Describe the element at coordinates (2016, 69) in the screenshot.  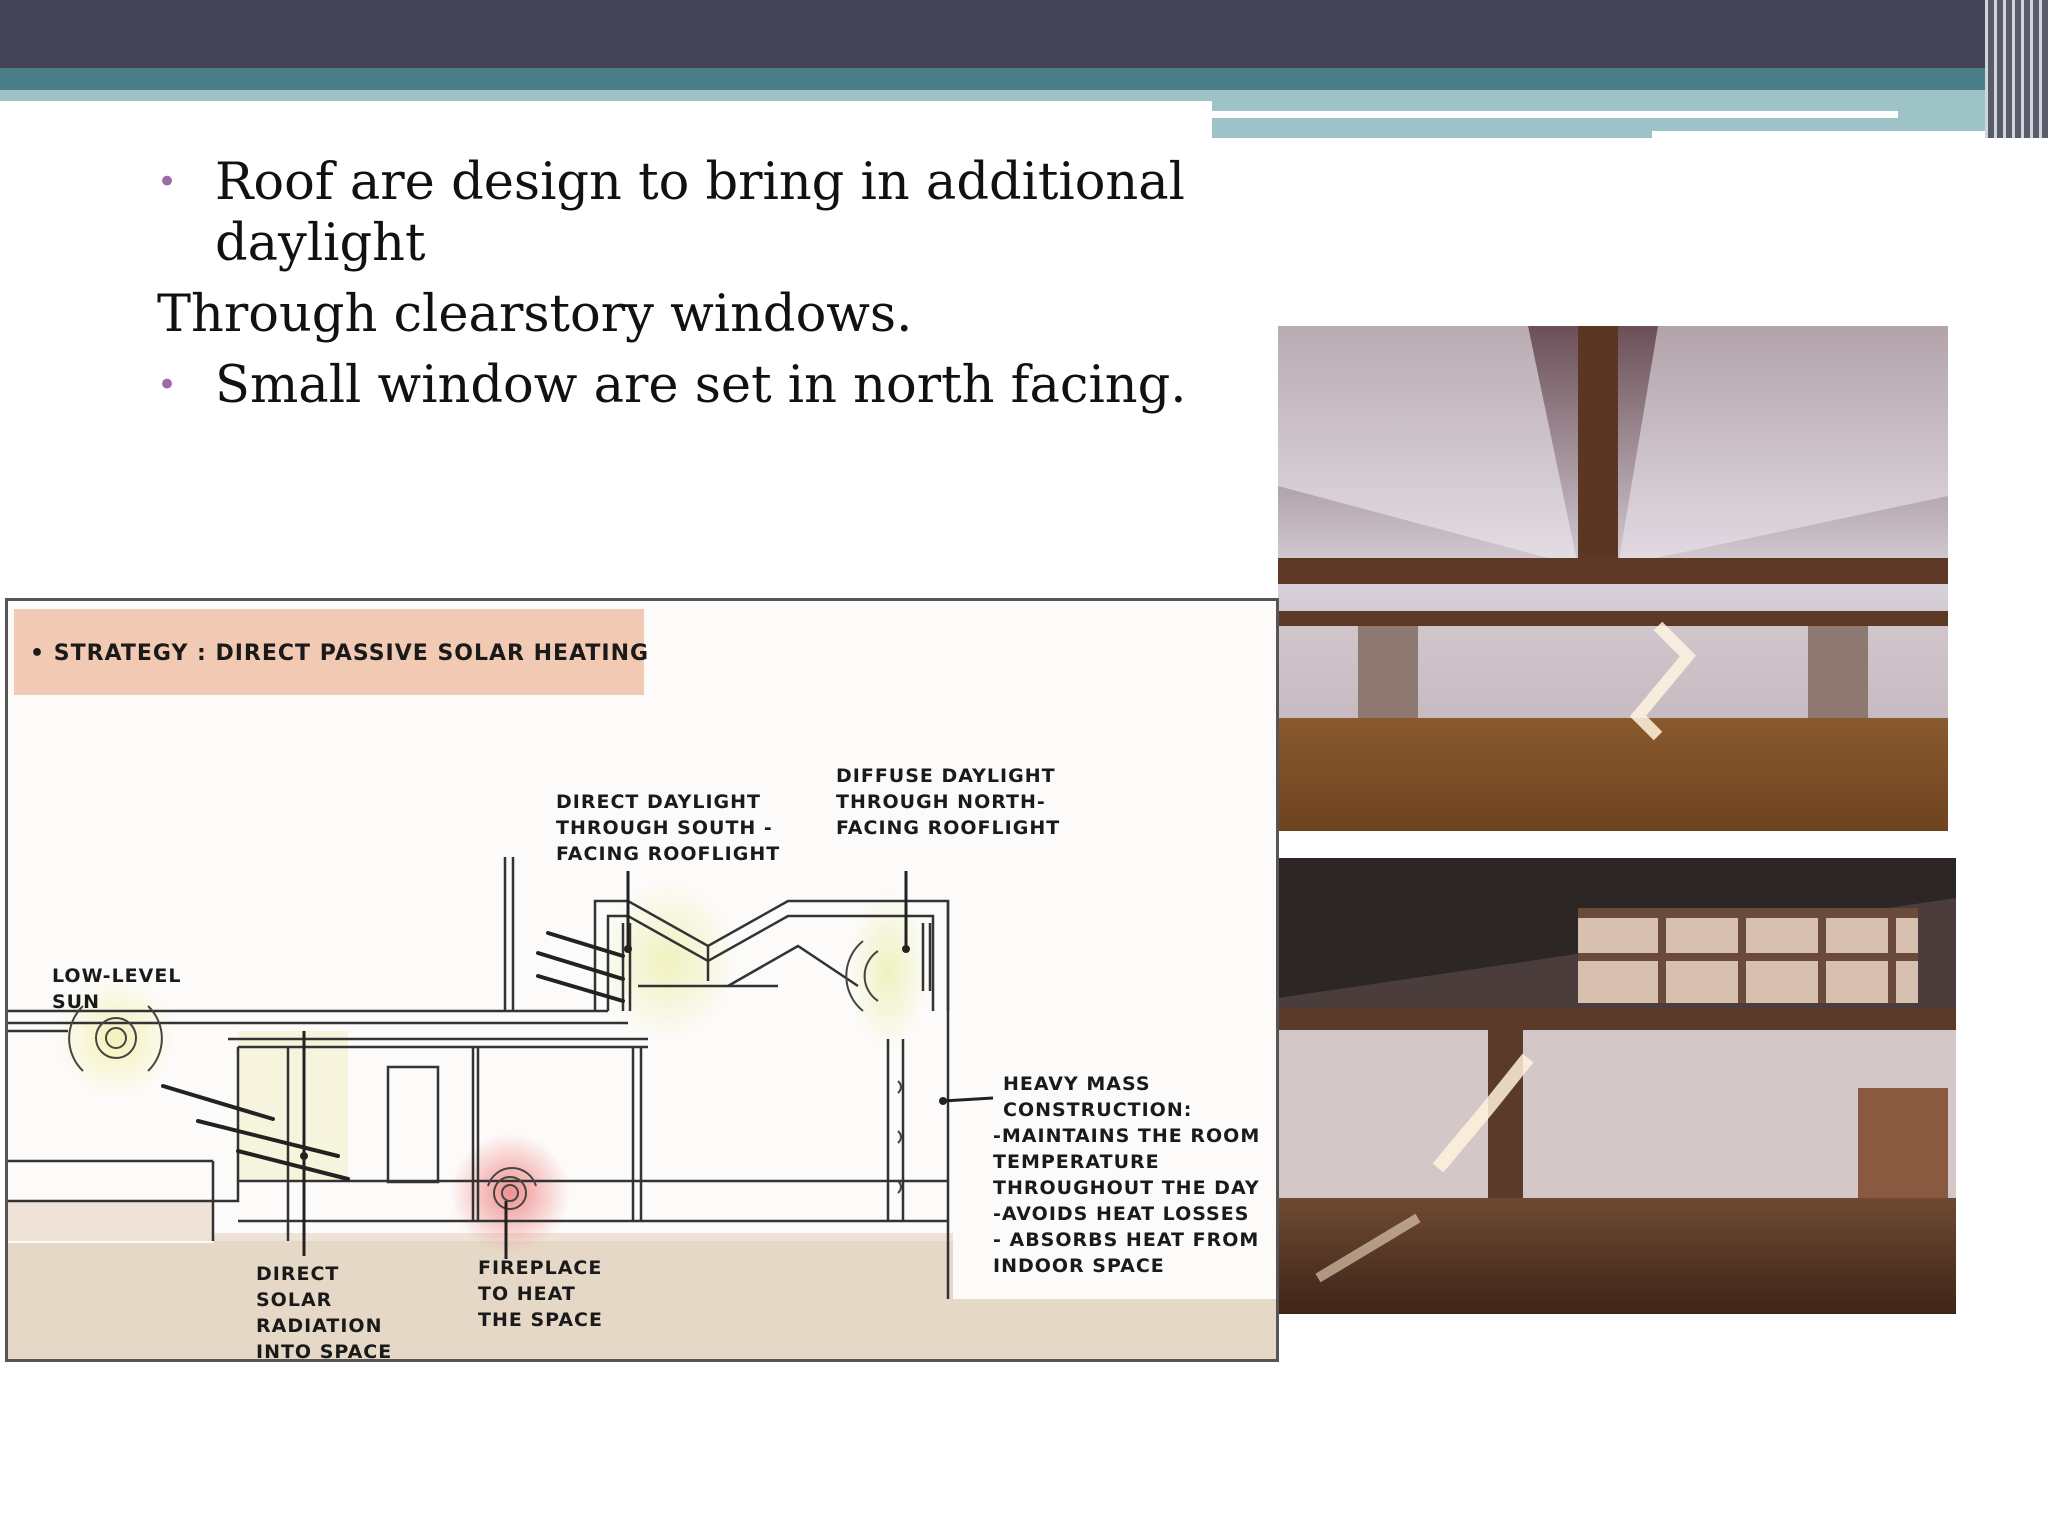
I see `header-stripes` at that location.